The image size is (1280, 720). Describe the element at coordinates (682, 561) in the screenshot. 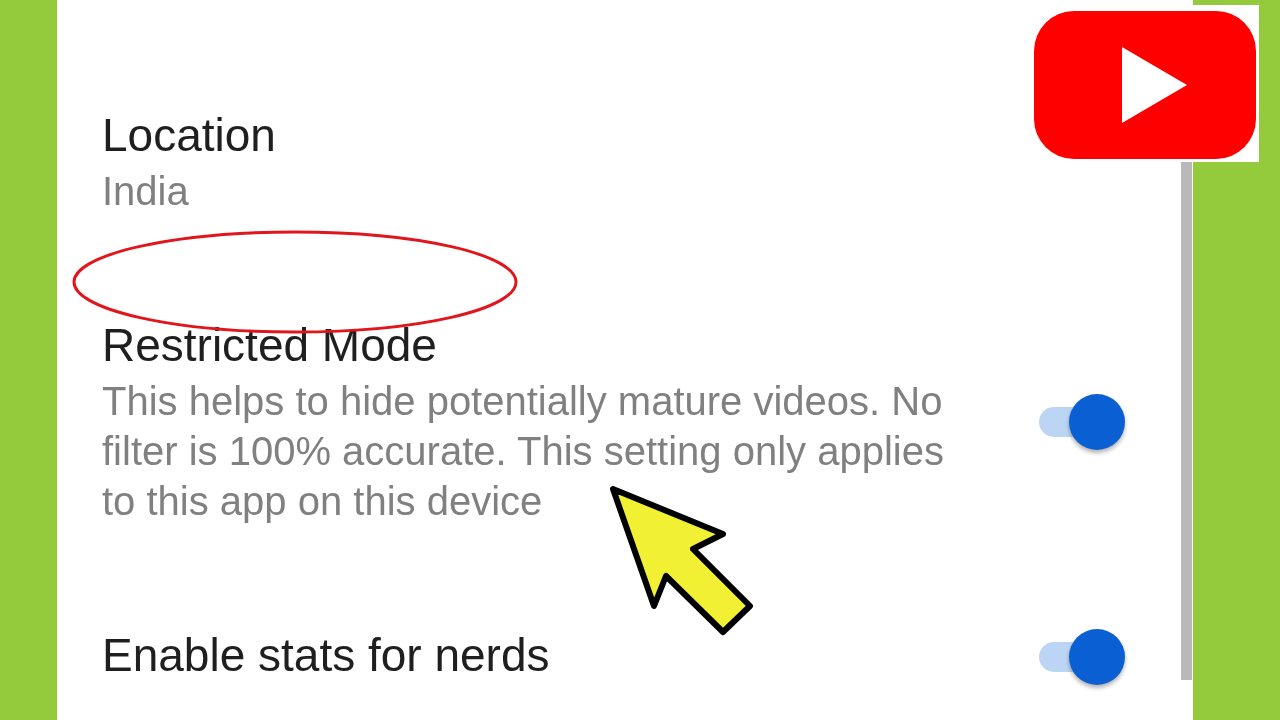

I see `arrow-icon` at that location.